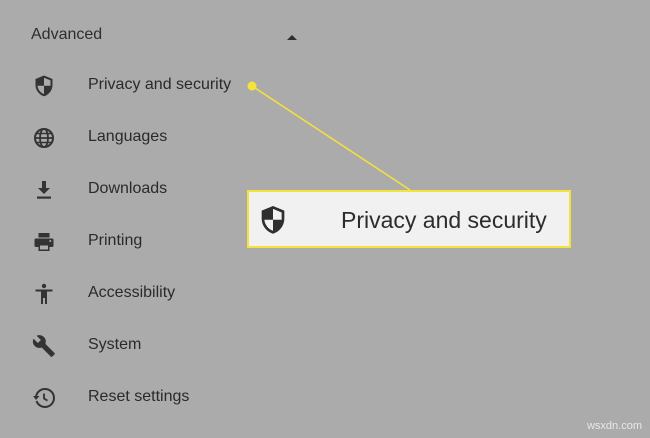  Describe the element at coordinates (614, 426) in the screenshot. I see `watermark: wsxdn.com` at that location.